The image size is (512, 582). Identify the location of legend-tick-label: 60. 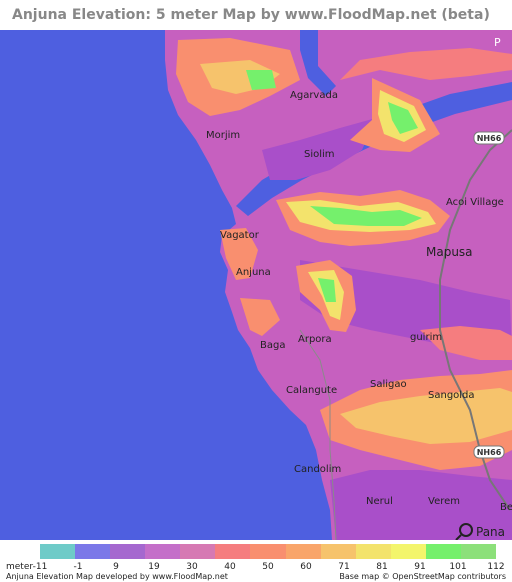
(306, 567).